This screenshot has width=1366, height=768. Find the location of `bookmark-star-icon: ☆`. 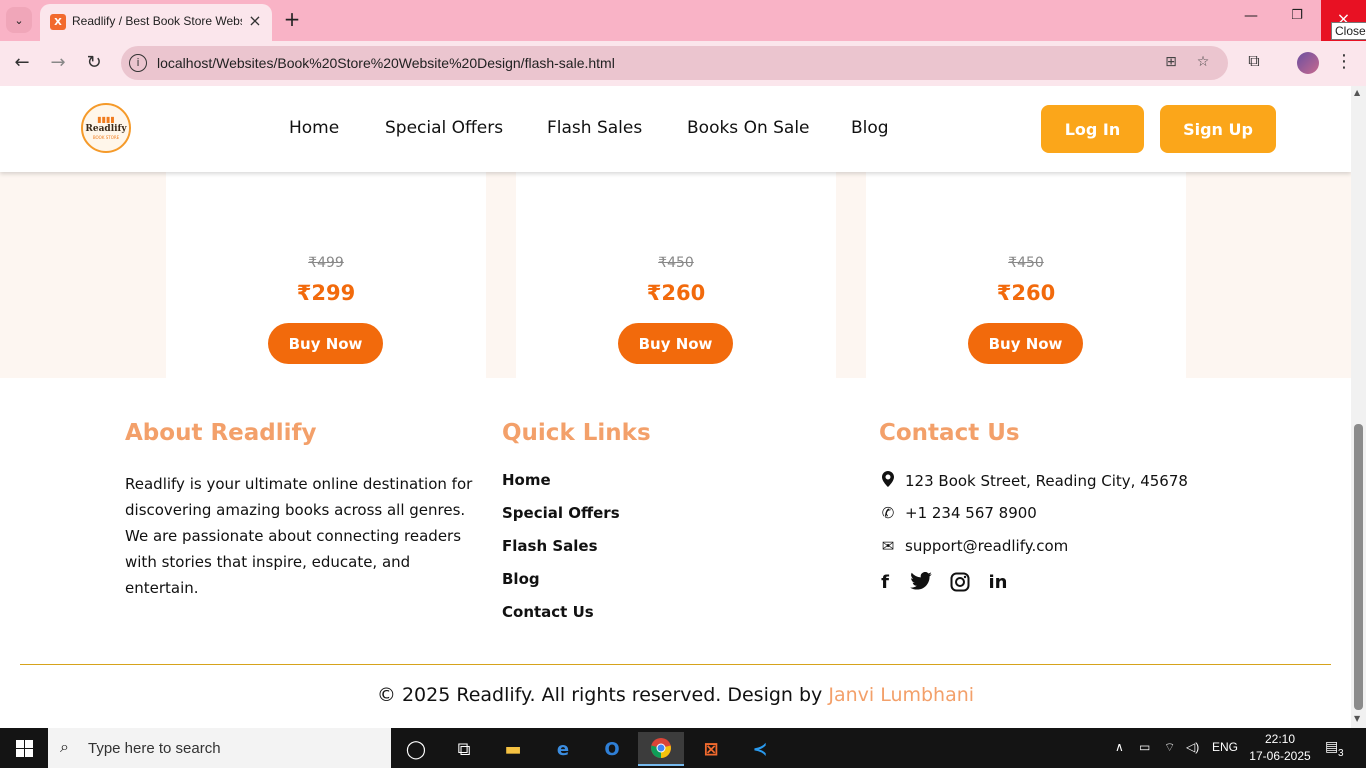

bookmark-star-icon: ☆ is located at coordinates (1203, 63).